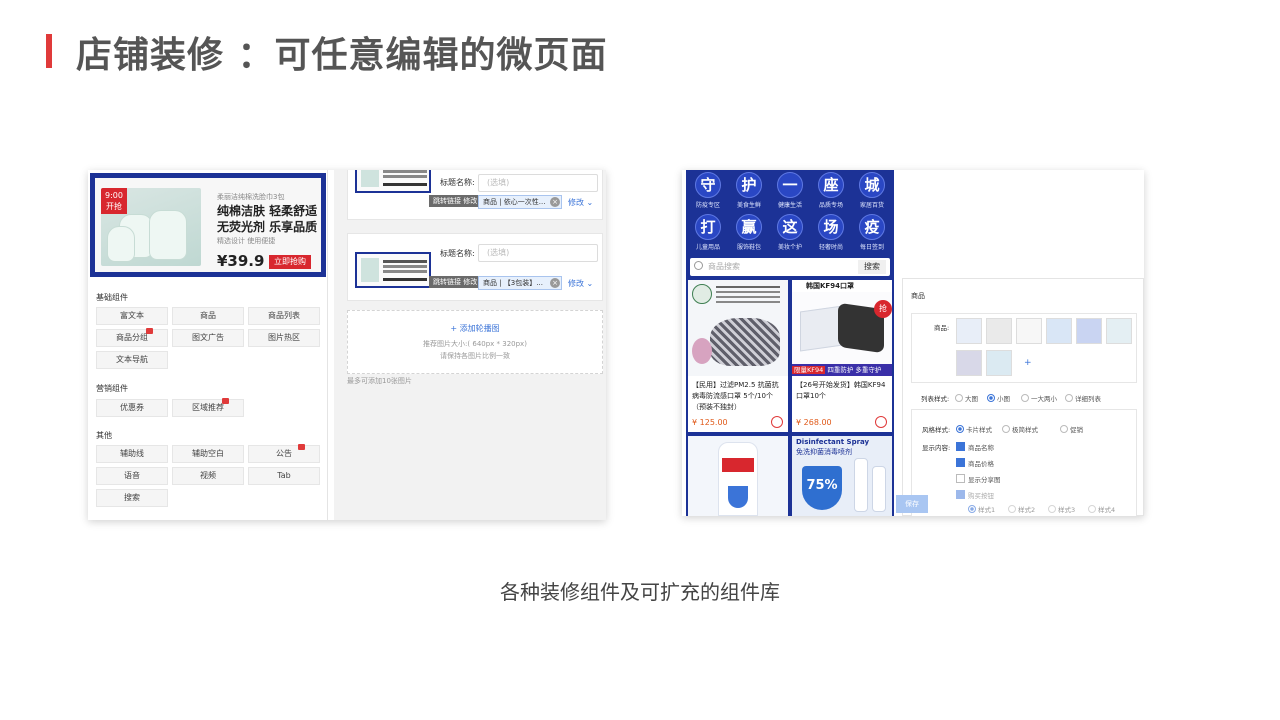 The image size is (1280, 720). What do you see at coordinates (132, 337) in the screenshot?
I see `component-goods-group: 商品分组` at bounding box center [132, 337].